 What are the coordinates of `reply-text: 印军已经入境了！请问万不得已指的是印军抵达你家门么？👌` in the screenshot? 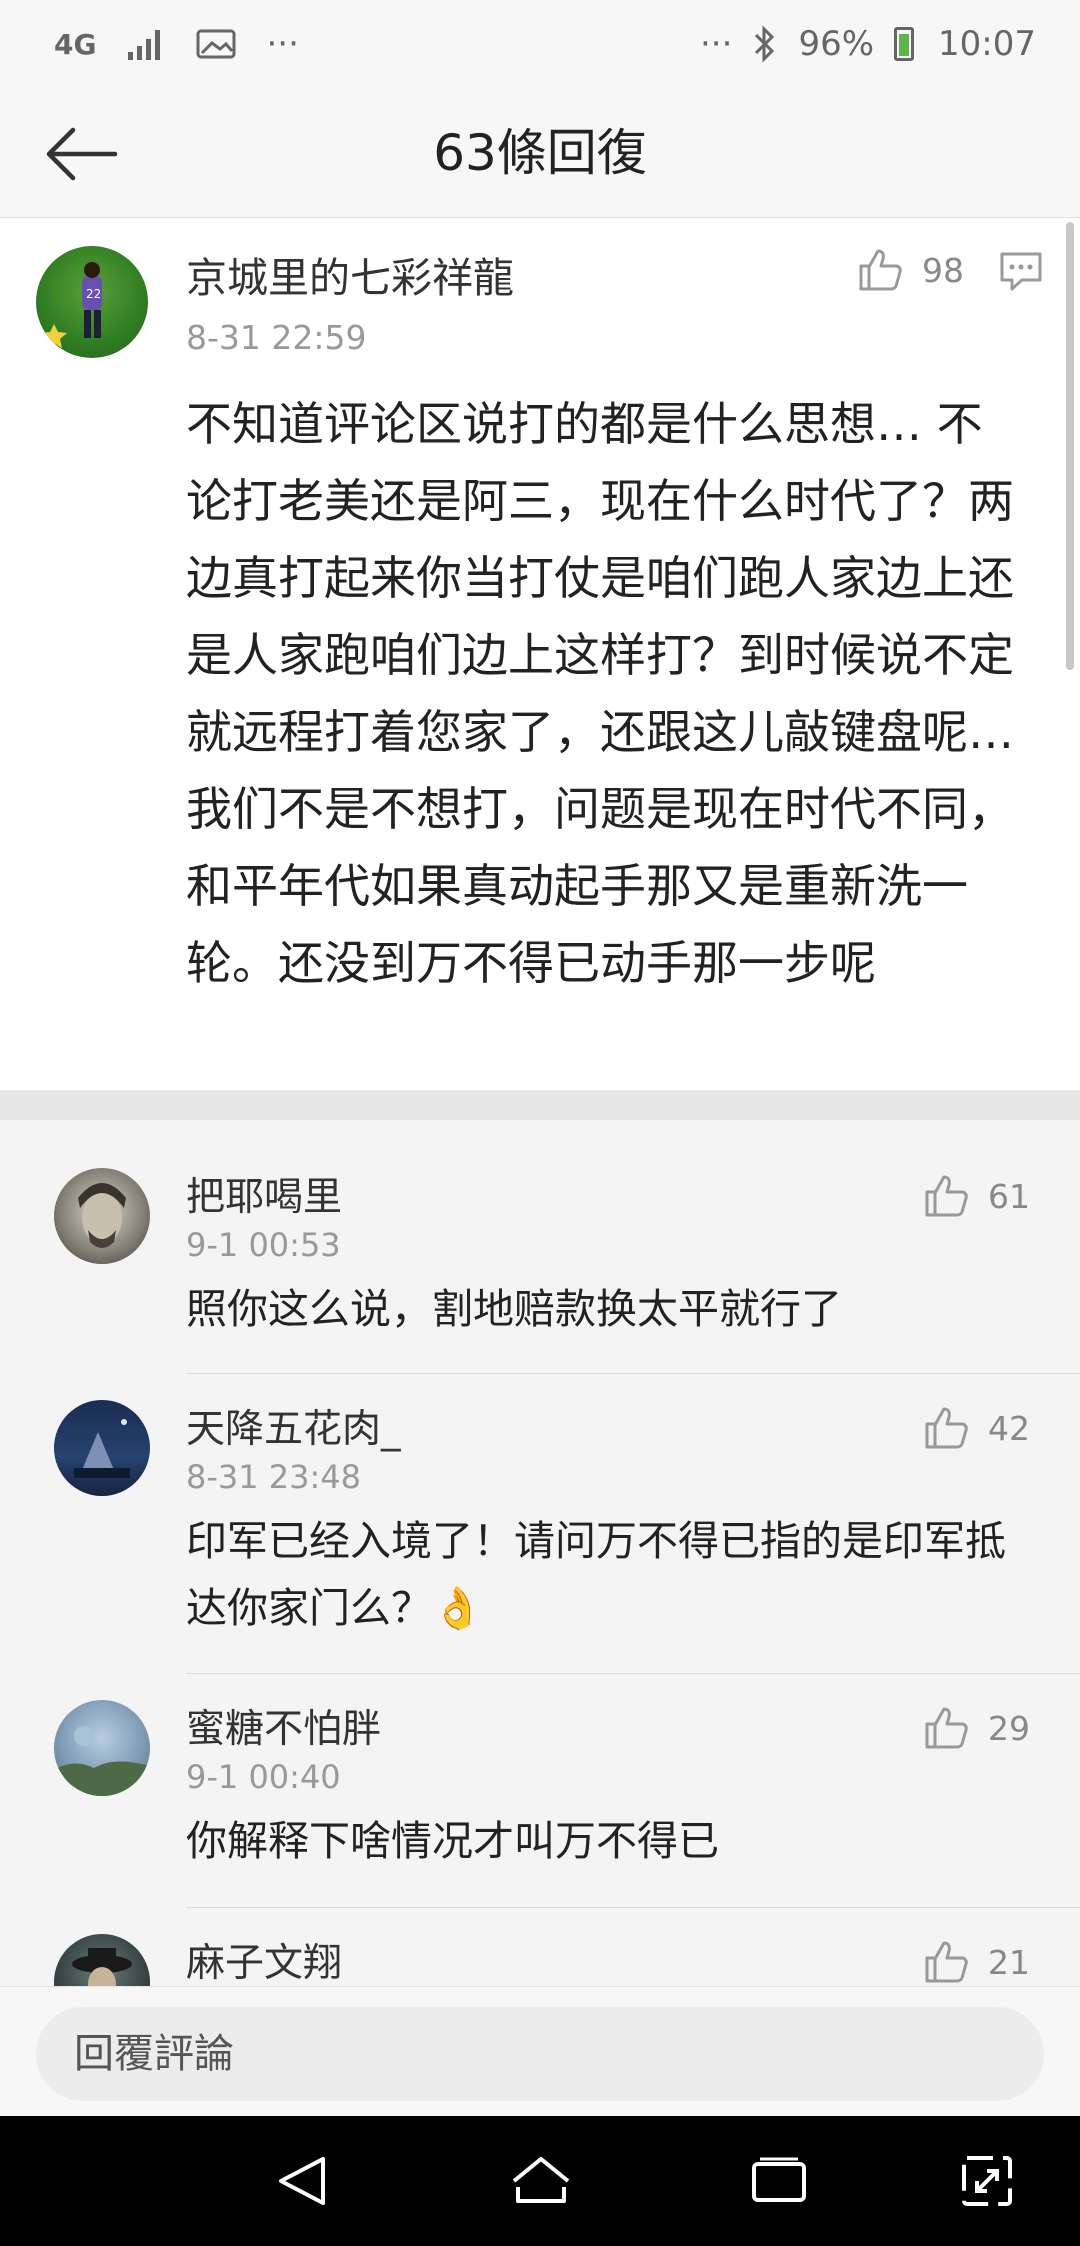 It's located at (596, 1574).